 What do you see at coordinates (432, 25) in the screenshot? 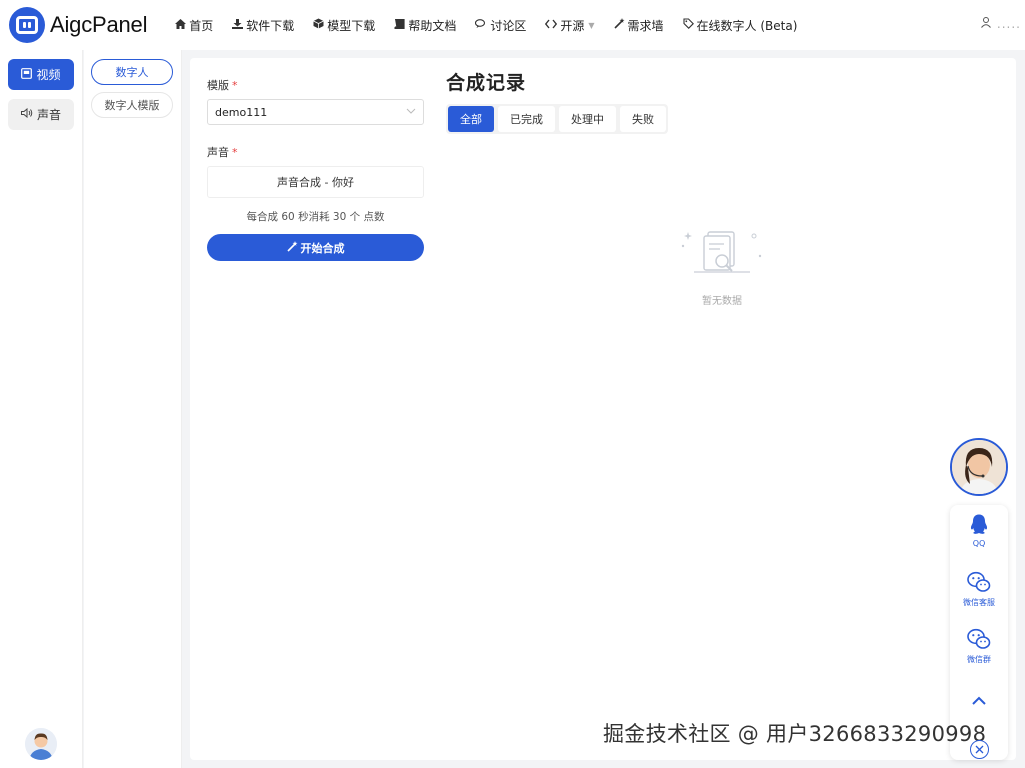
I see `nav-help-docs-label: 帮助文档` at bounding box center [432, 25].